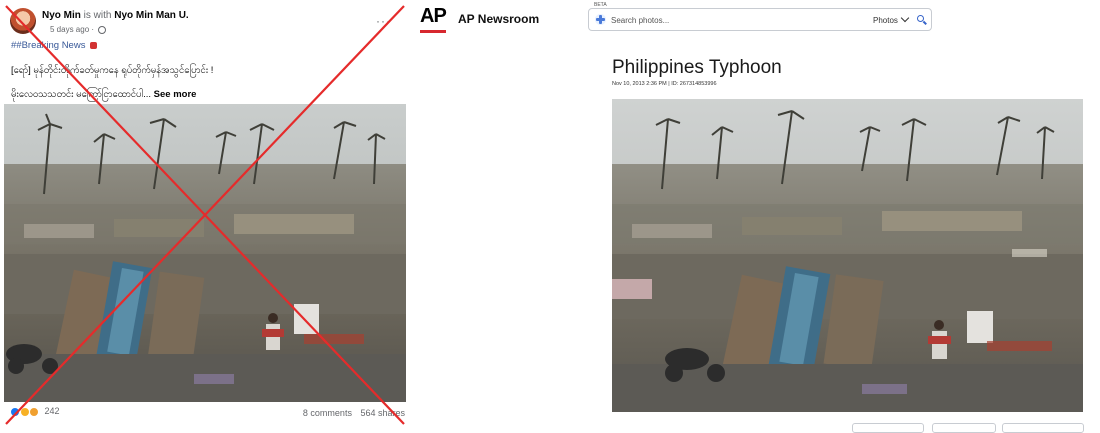  Describe the element at coordinates (433, 16) in the screenshot. I see `ap-logo: AP` at that location.